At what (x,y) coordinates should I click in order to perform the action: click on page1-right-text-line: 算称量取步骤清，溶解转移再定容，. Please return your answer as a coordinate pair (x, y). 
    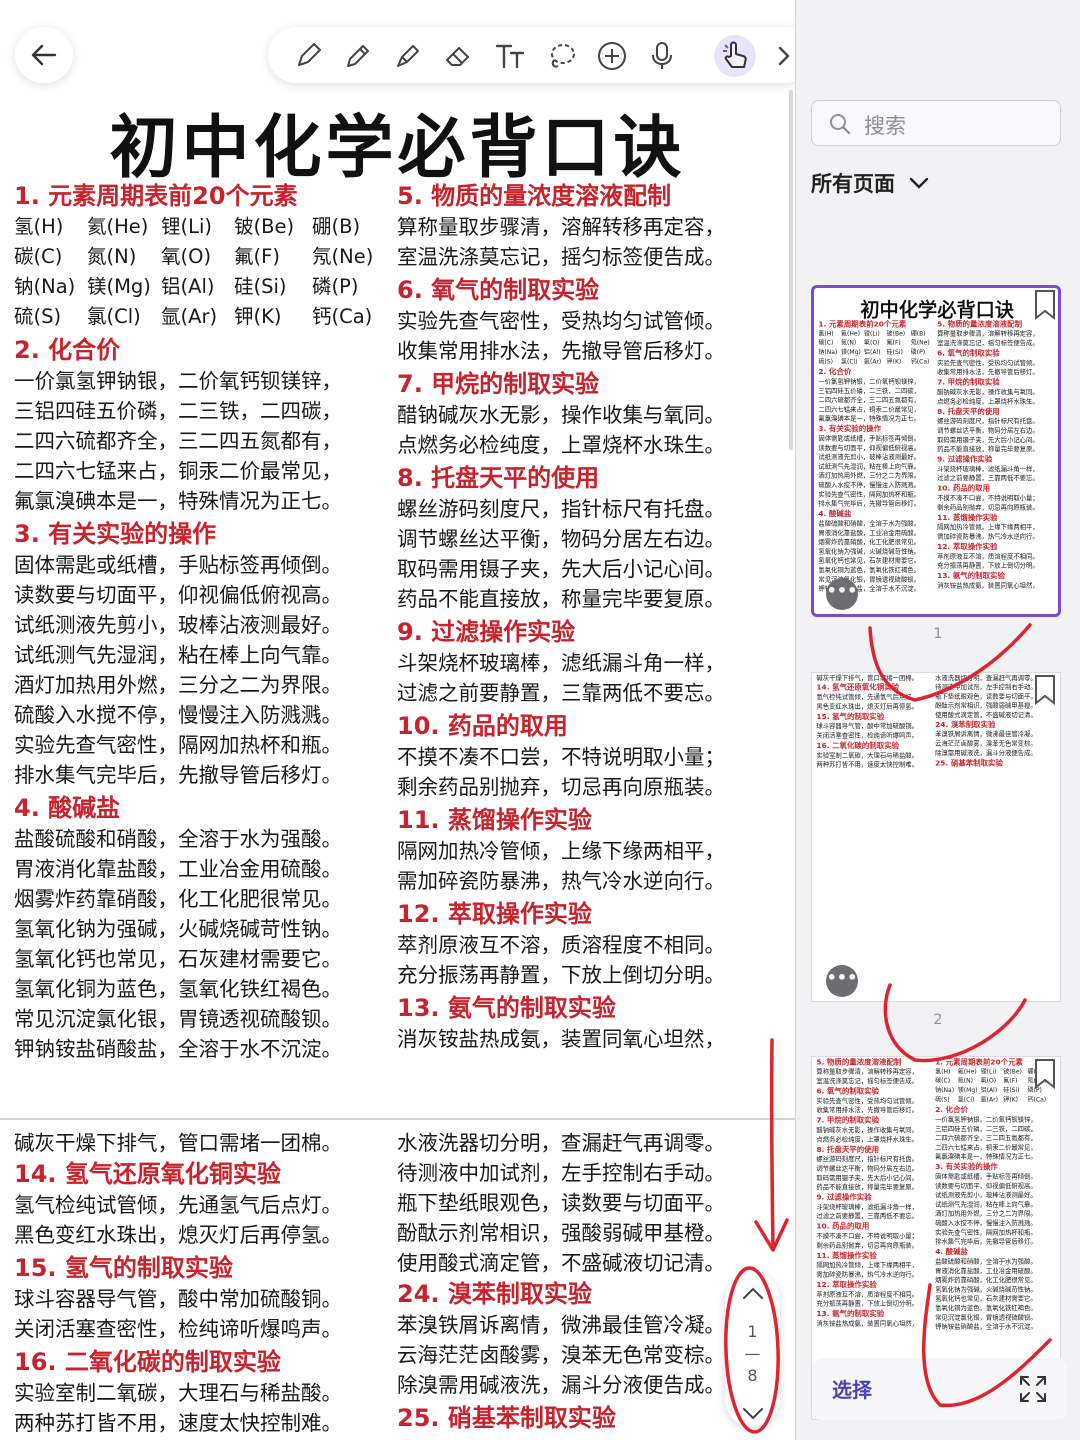
    Looking at the image, I should click on (561, 227).